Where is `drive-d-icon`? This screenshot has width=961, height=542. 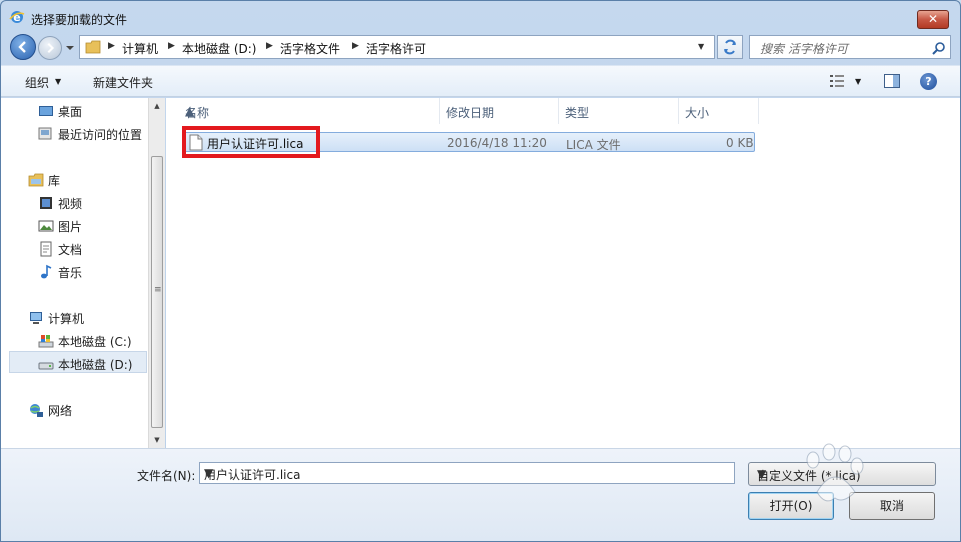 drive-d-icon is located at coordinates (46, 366).